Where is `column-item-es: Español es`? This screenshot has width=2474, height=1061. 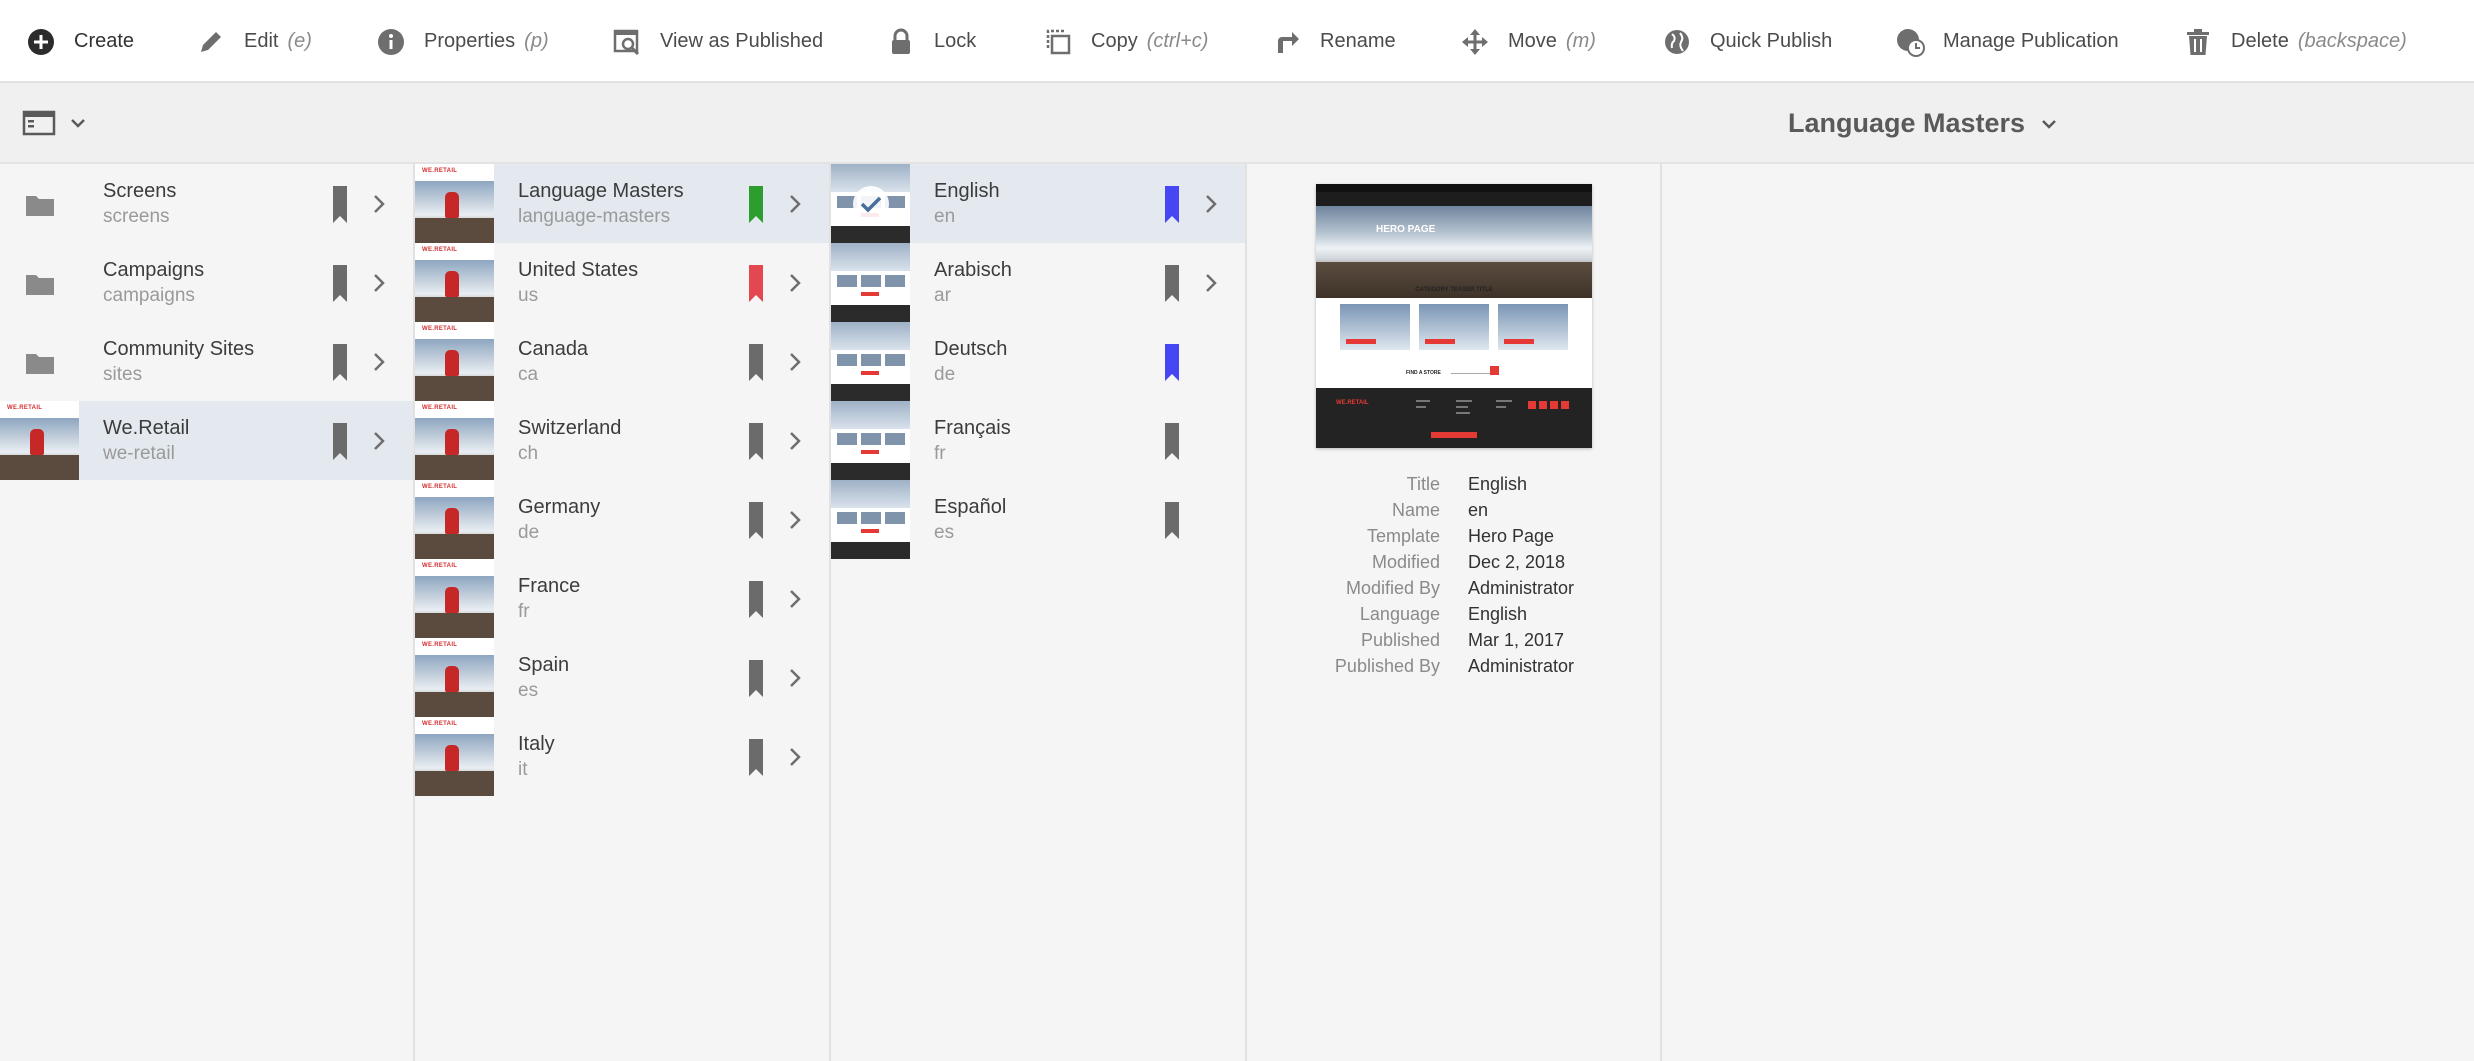 column-item-es: Español es is located at coordinates (1038, 519).